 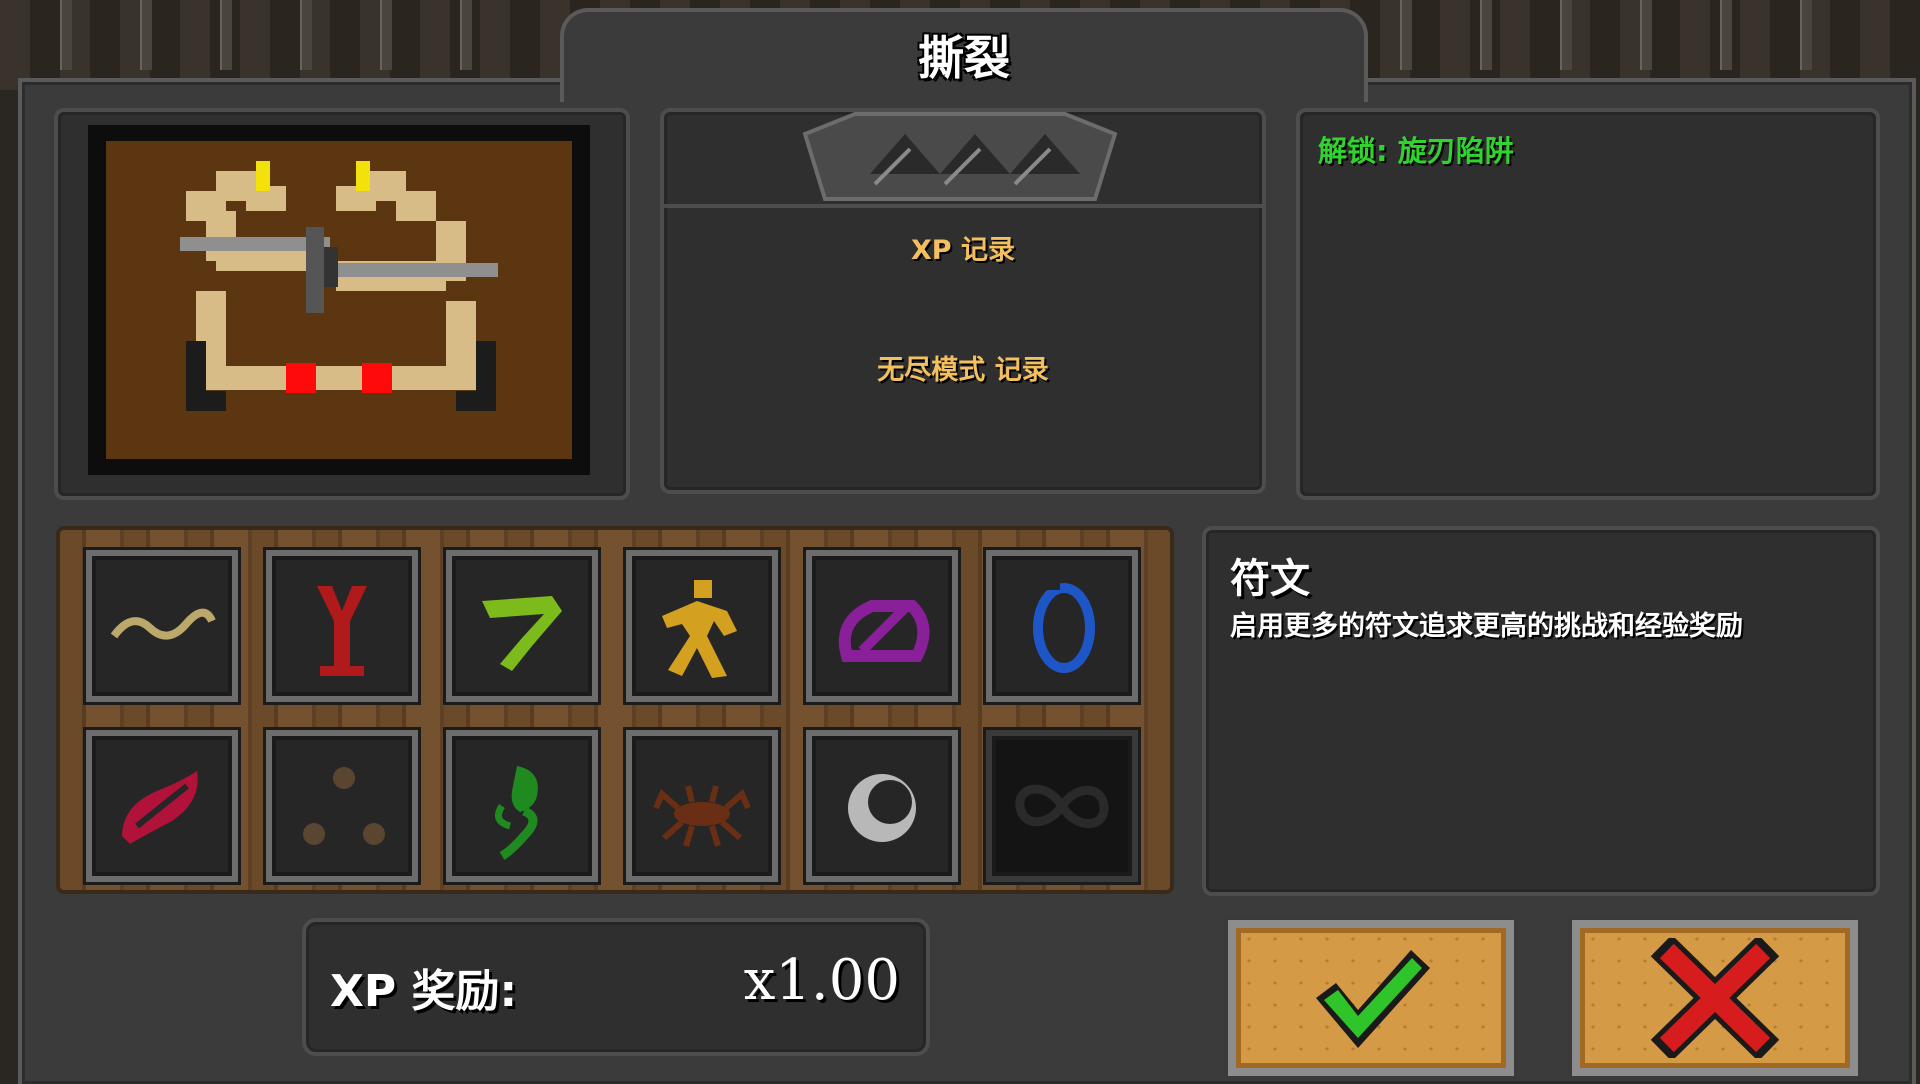 I want to click on wave-rune-icon, so click(x=163, y=624).